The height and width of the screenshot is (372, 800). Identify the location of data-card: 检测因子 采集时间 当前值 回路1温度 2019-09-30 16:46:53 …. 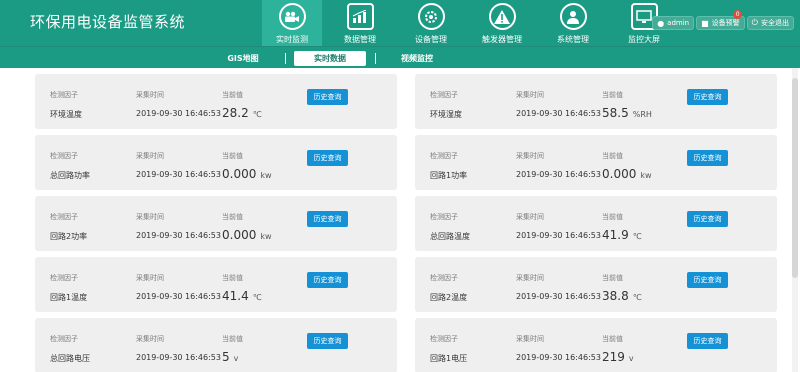
(216, 284).